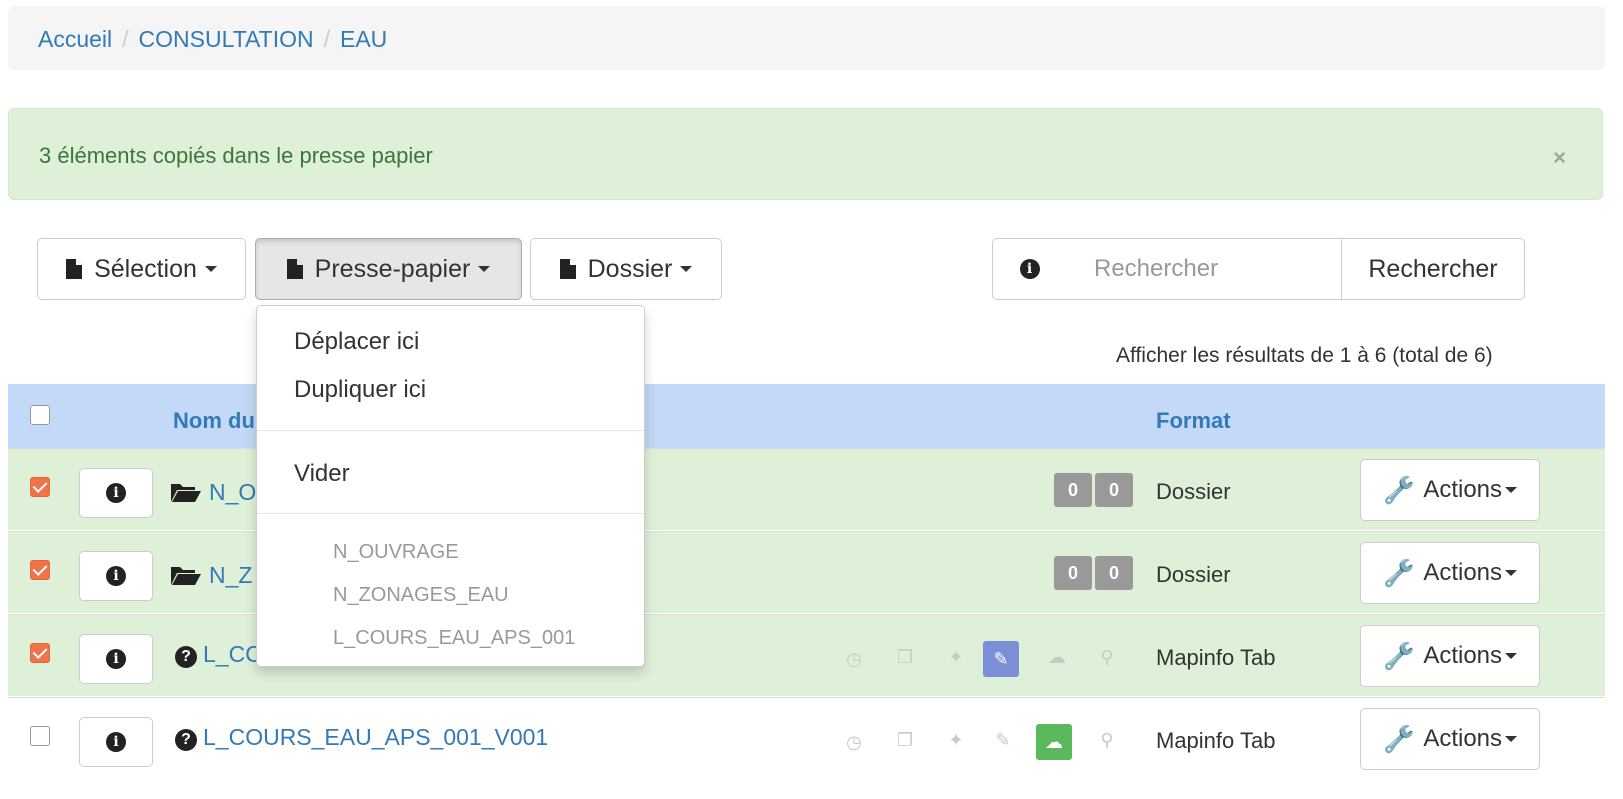  What do you see at coordinates (1156, 268) in the screenshot?
I see `search-placeholder: Rechercher` at bounding box center [1156, 268].